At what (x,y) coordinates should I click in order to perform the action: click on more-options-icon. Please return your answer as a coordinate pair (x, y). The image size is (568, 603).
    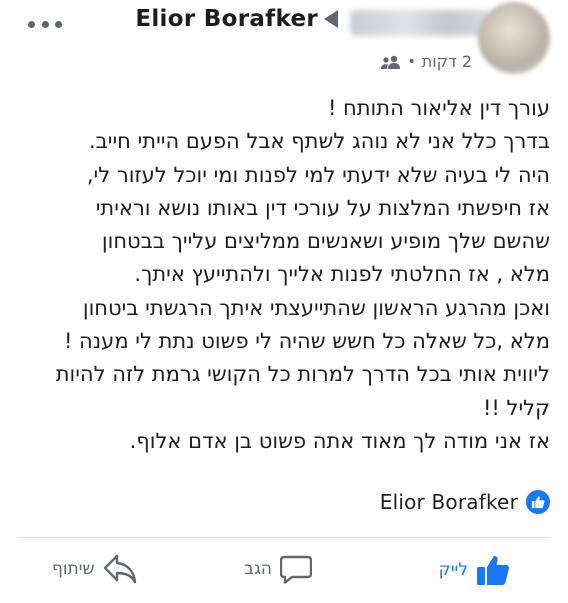
    Looking at the image, I should click on (45, 24).